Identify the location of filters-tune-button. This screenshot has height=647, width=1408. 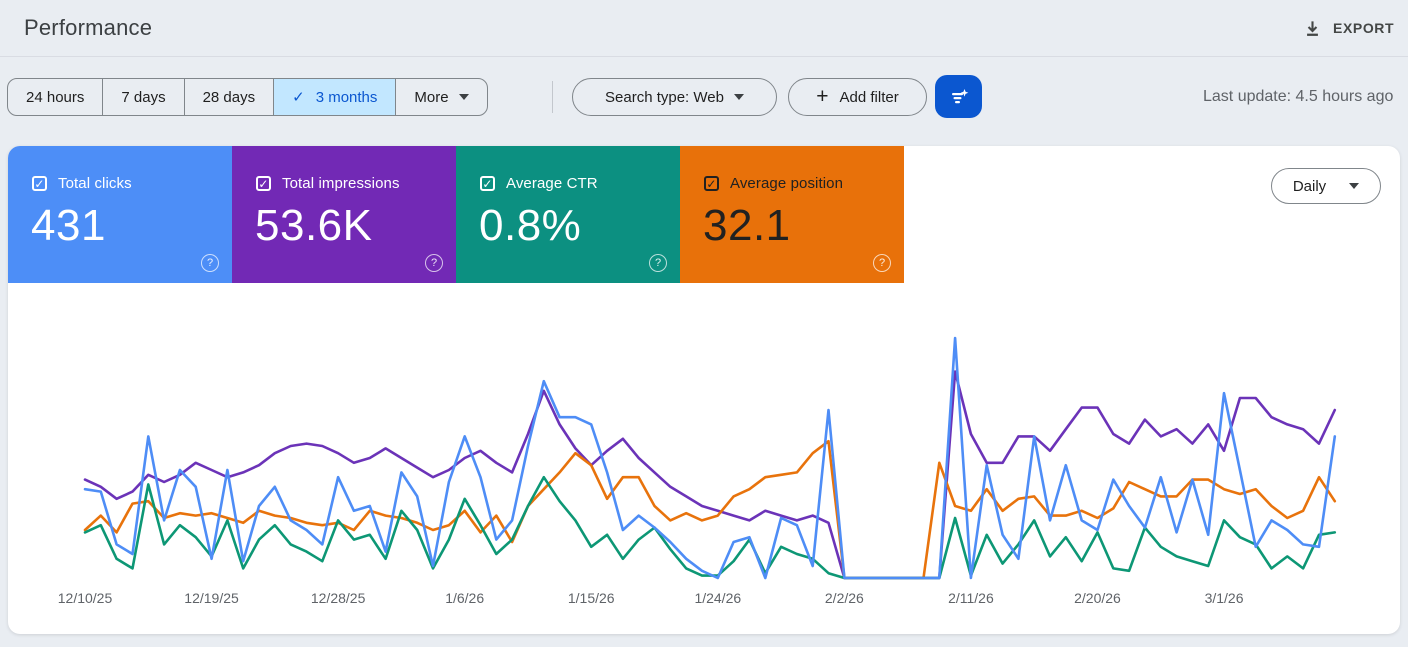
(958, 96).